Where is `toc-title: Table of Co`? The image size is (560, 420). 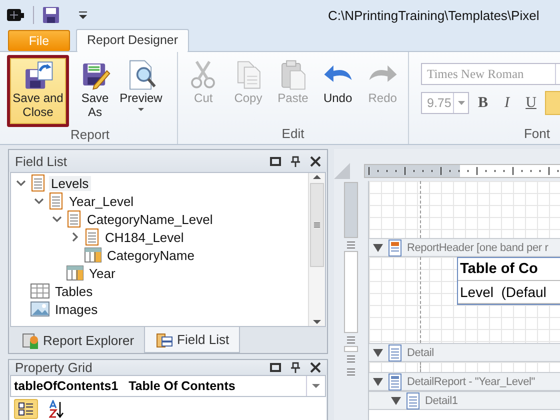
toc-title: Table of Co is located at coordinates (509, 269).